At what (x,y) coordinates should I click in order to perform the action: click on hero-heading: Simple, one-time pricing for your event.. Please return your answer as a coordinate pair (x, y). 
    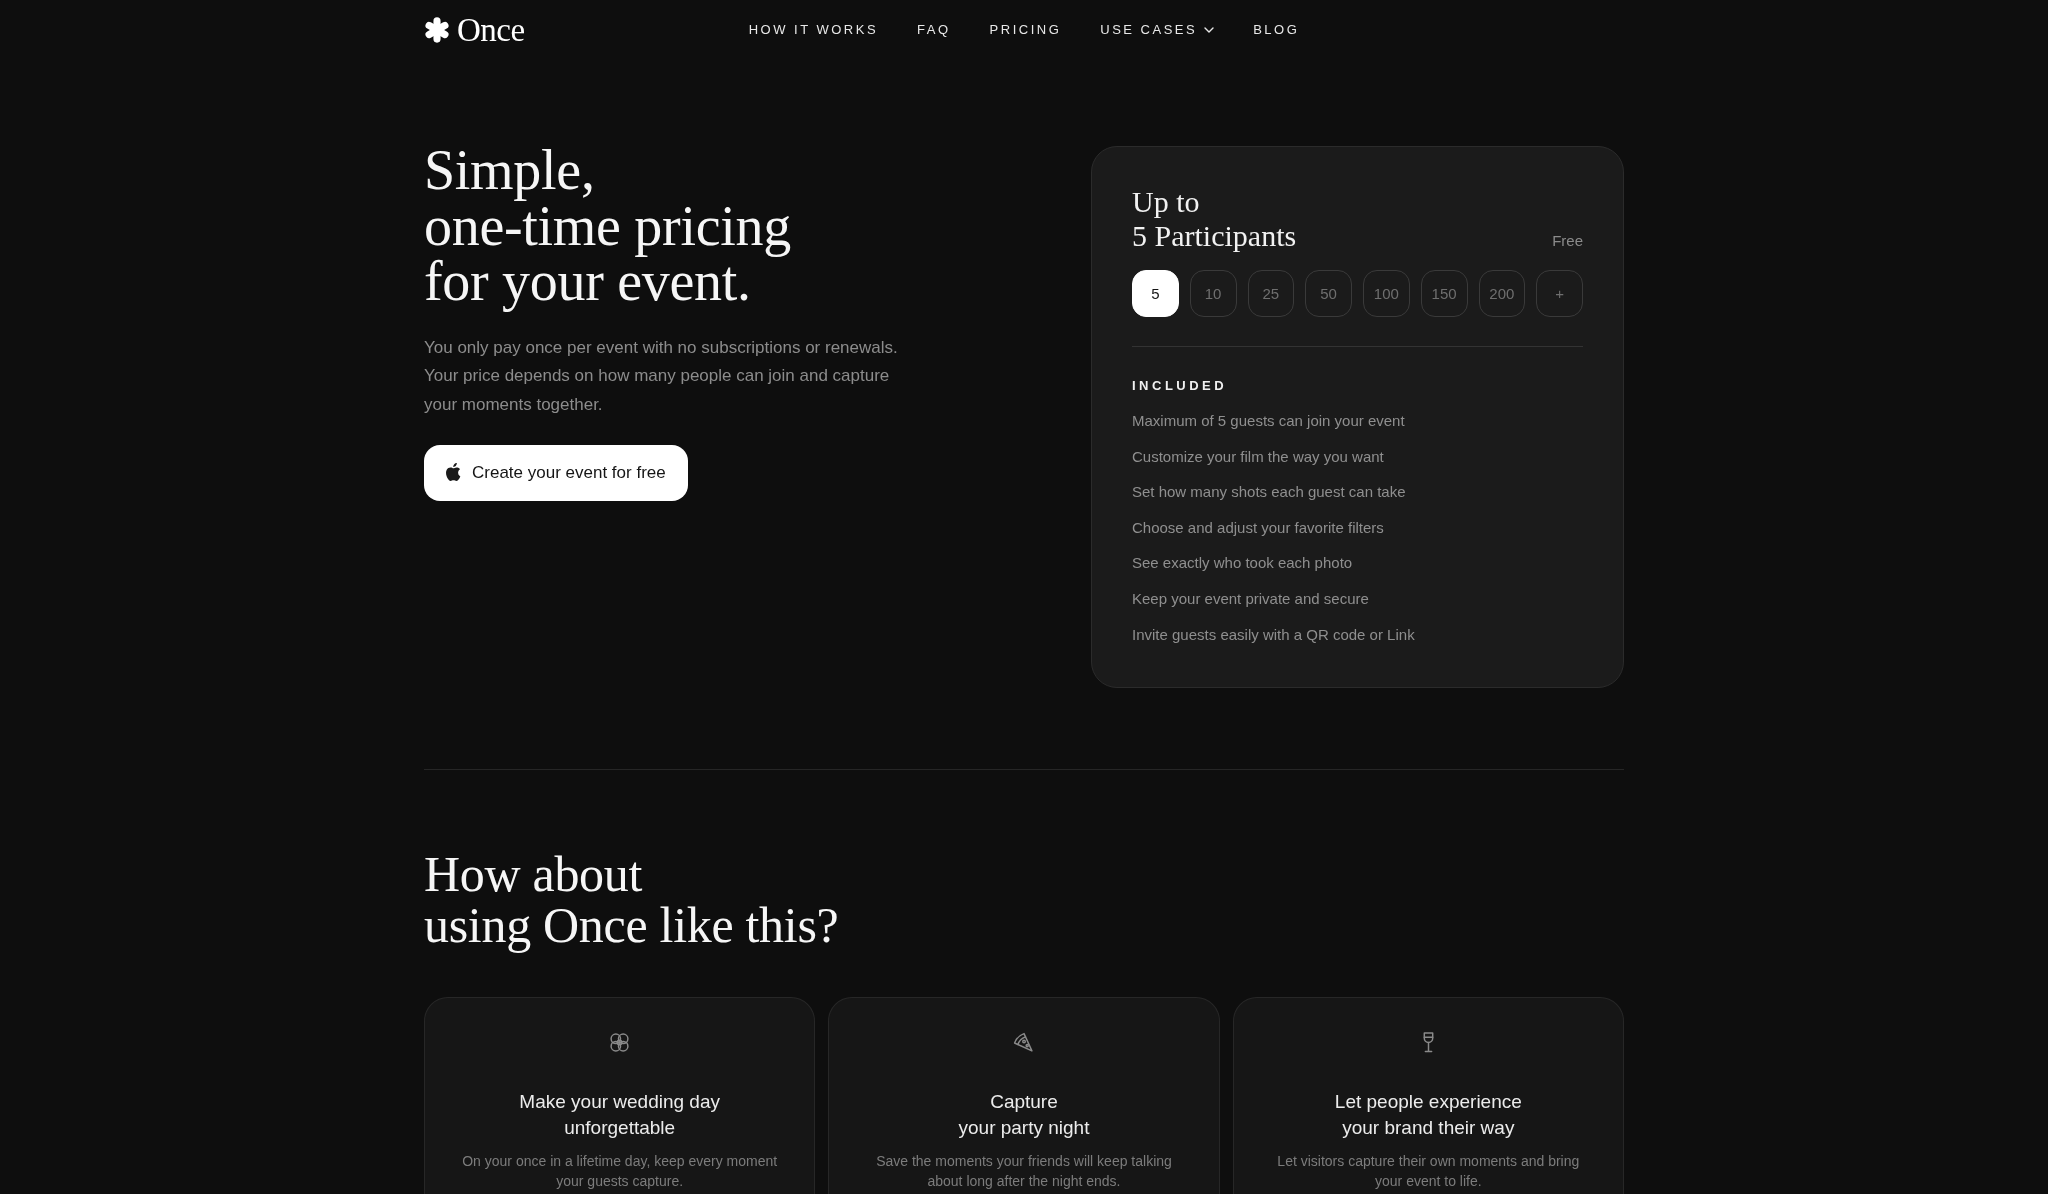
    Looking at the image, I should click on (607, 226).